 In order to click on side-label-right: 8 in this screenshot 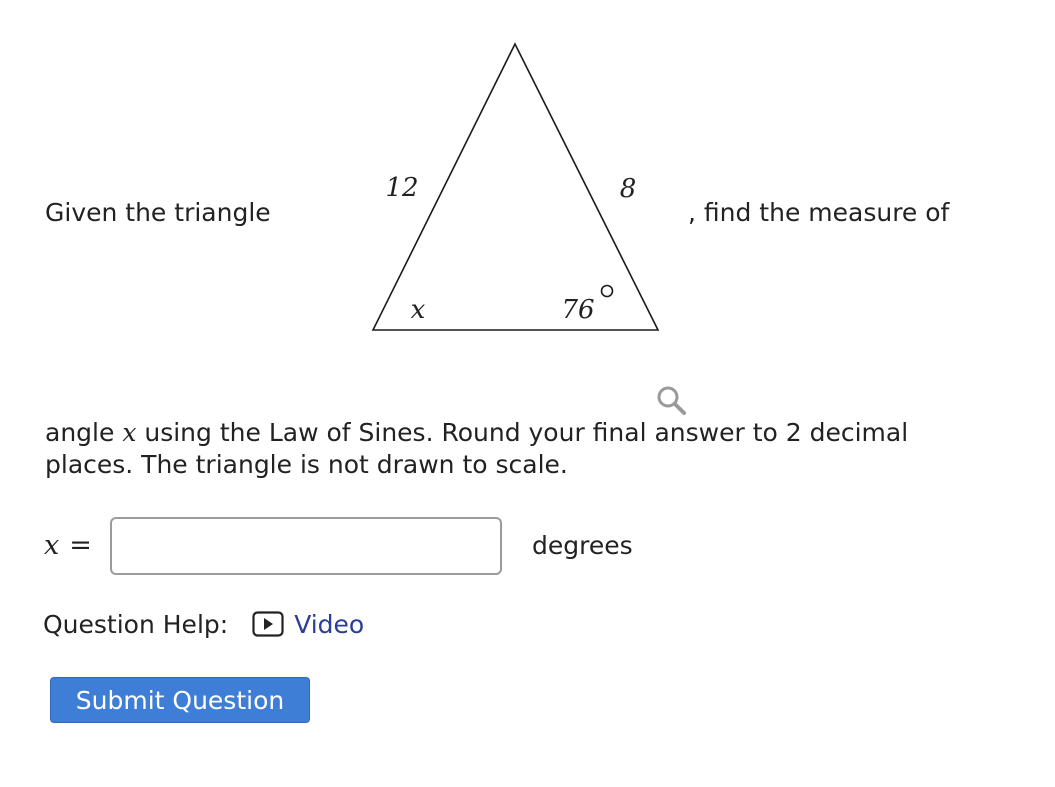, I will do `click(628, 189)`.